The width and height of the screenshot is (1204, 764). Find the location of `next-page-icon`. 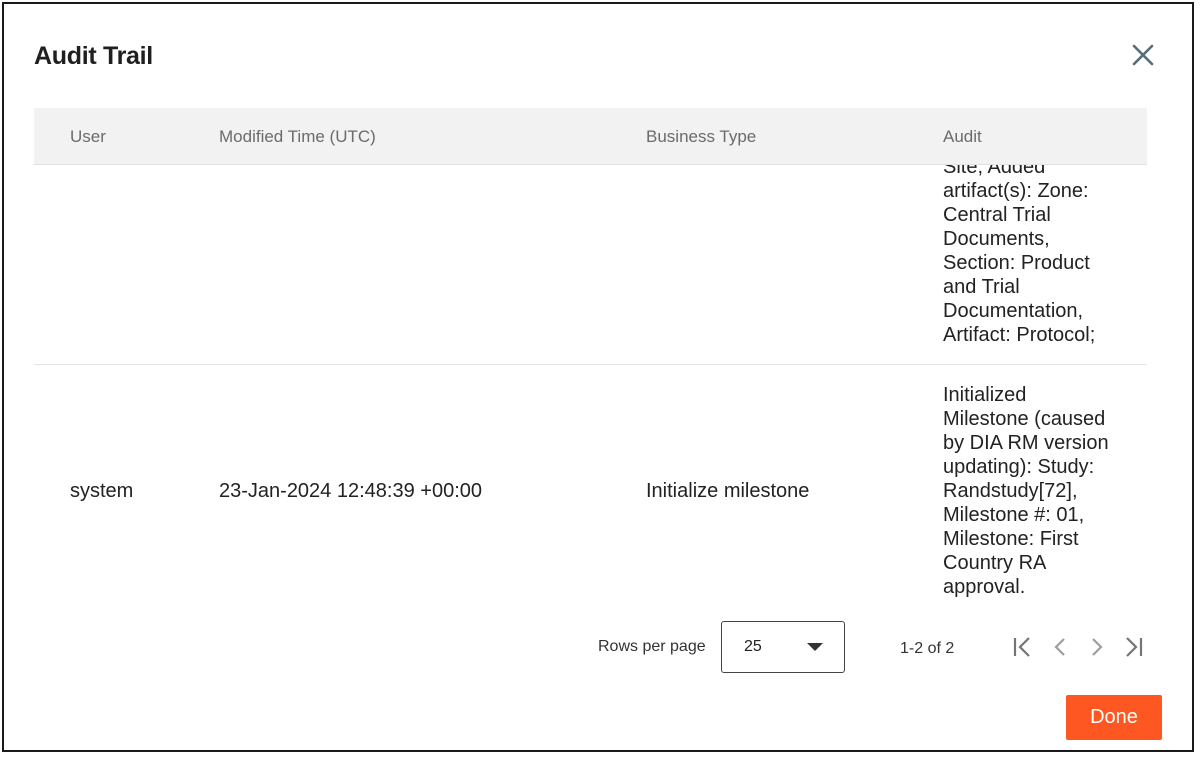

next-page-icon is located at coordinates (1097, 647).